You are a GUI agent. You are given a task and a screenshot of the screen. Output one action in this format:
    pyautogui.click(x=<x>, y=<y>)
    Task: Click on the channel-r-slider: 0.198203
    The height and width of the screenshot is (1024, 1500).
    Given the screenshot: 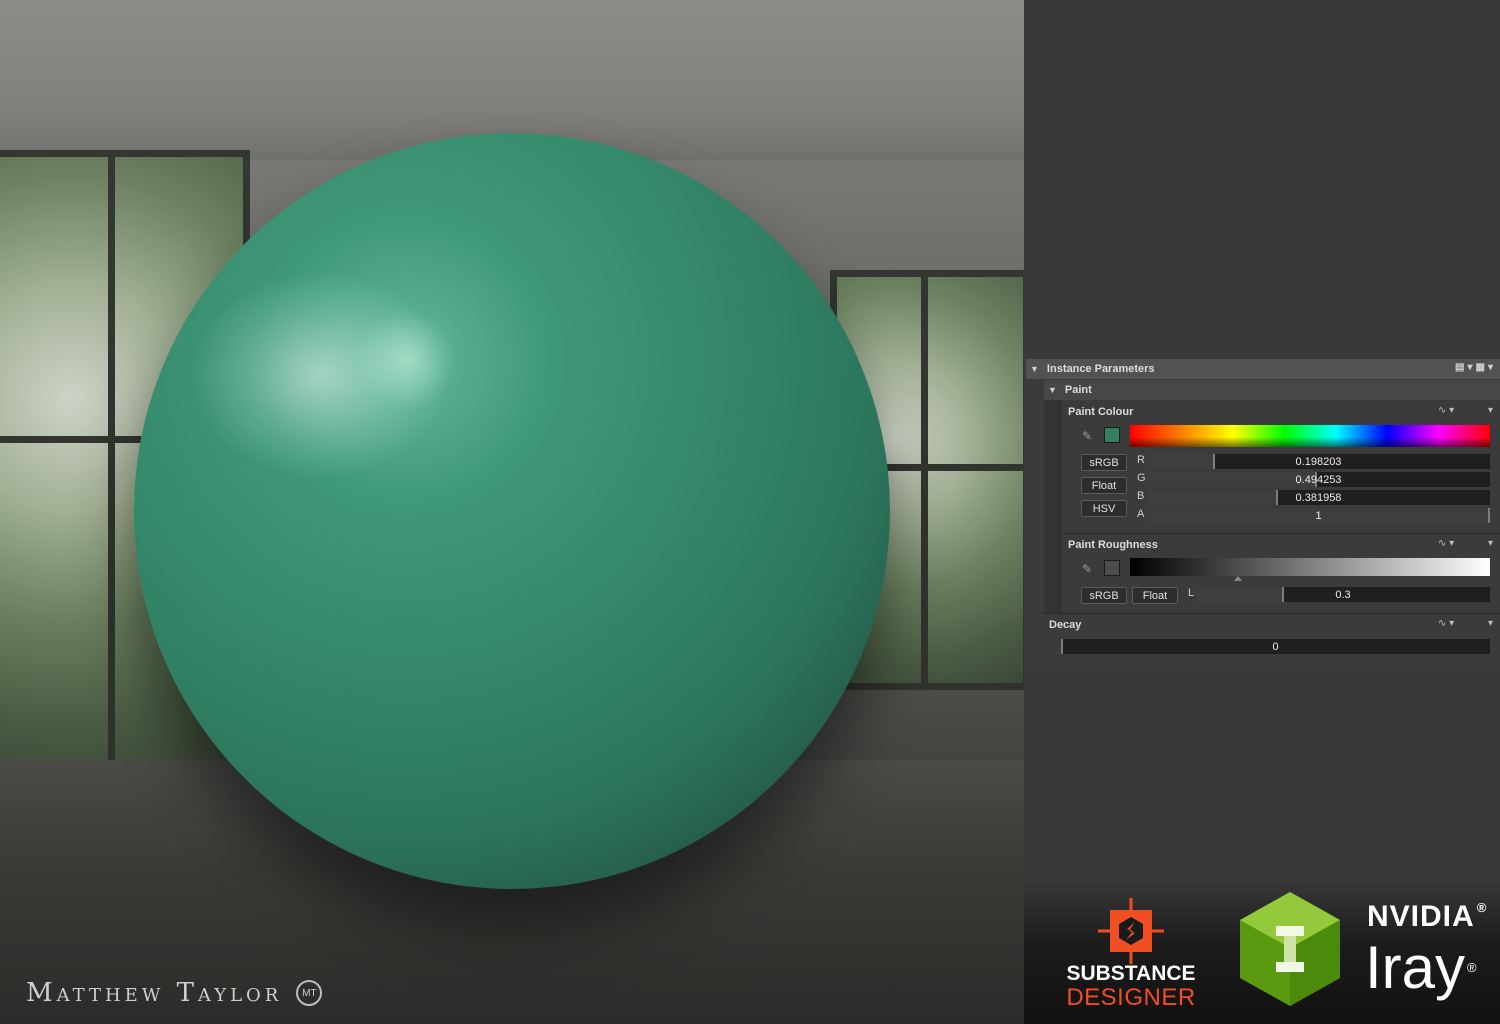 What is the action you would take?
    pyautogui.click(x=1318, y=461)
    